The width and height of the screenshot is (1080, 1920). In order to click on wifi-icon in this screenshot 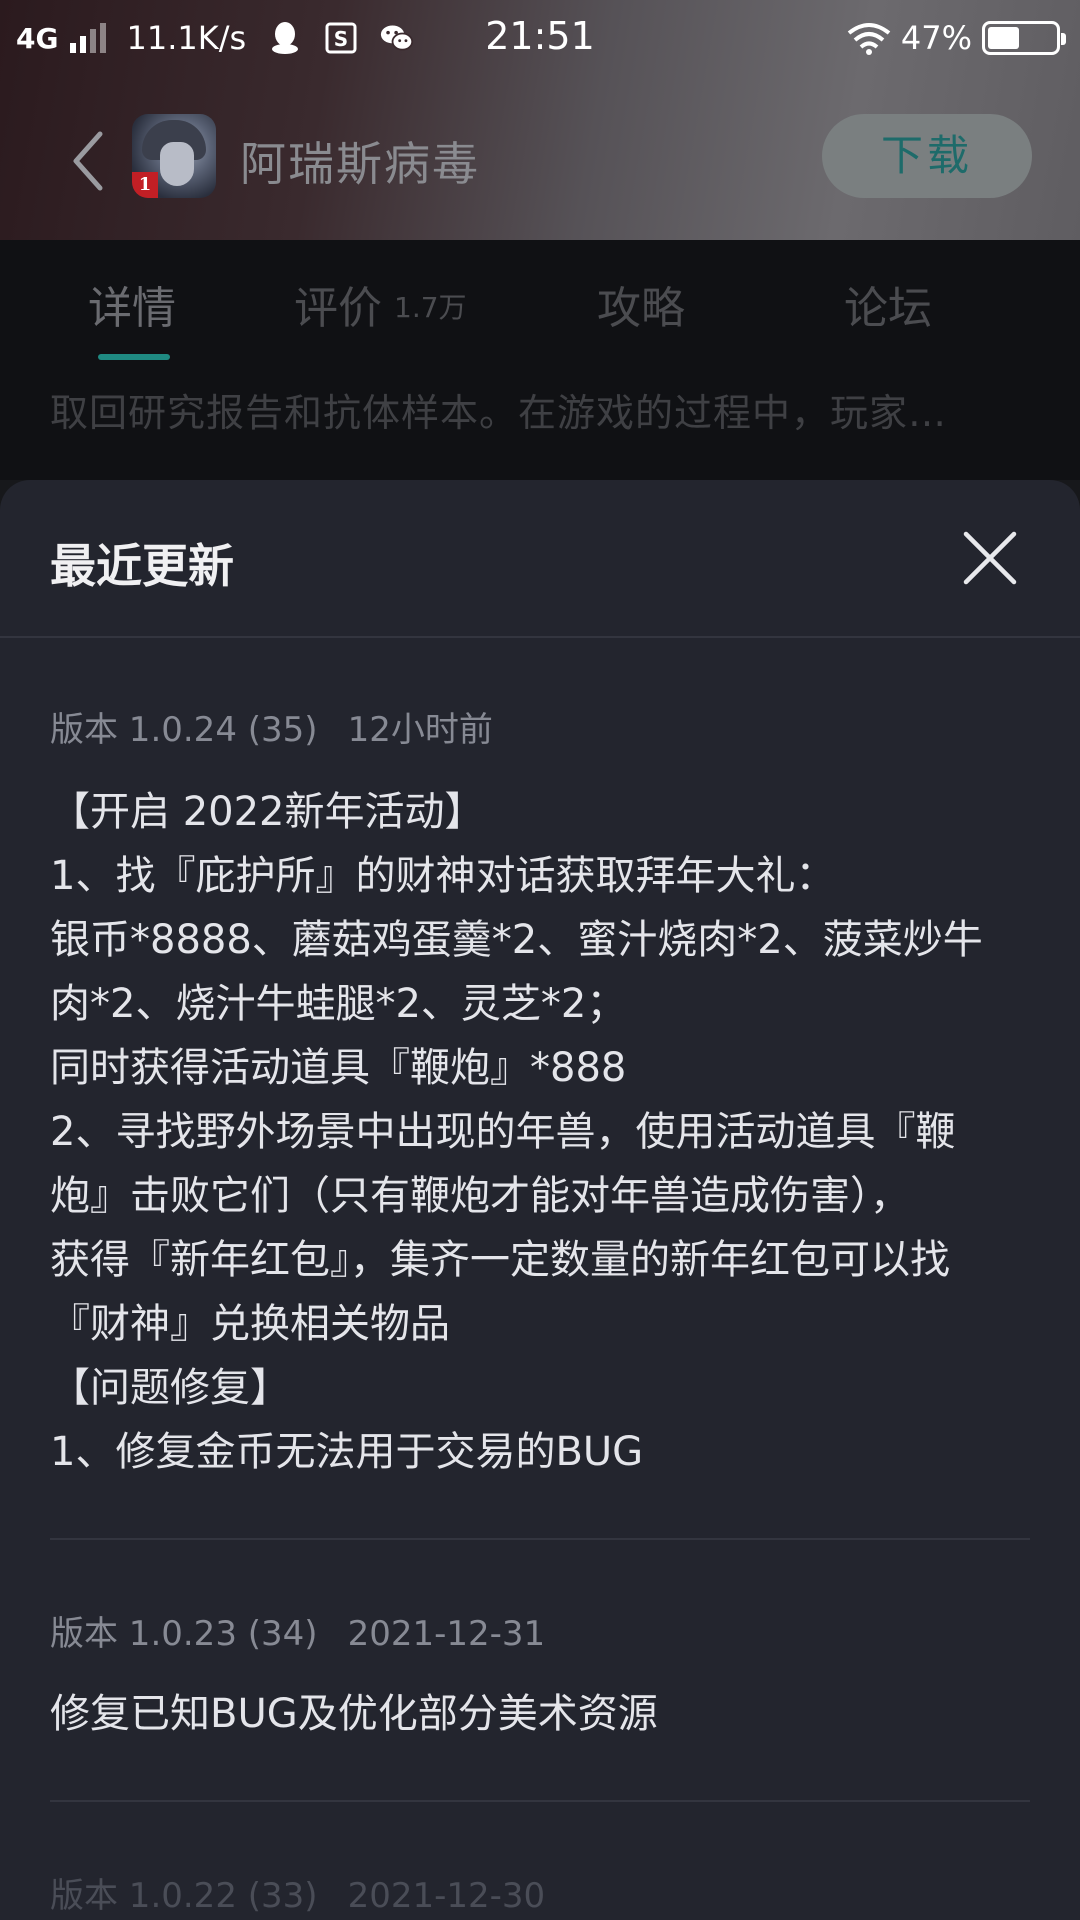, I will do `click(869, 38)`.